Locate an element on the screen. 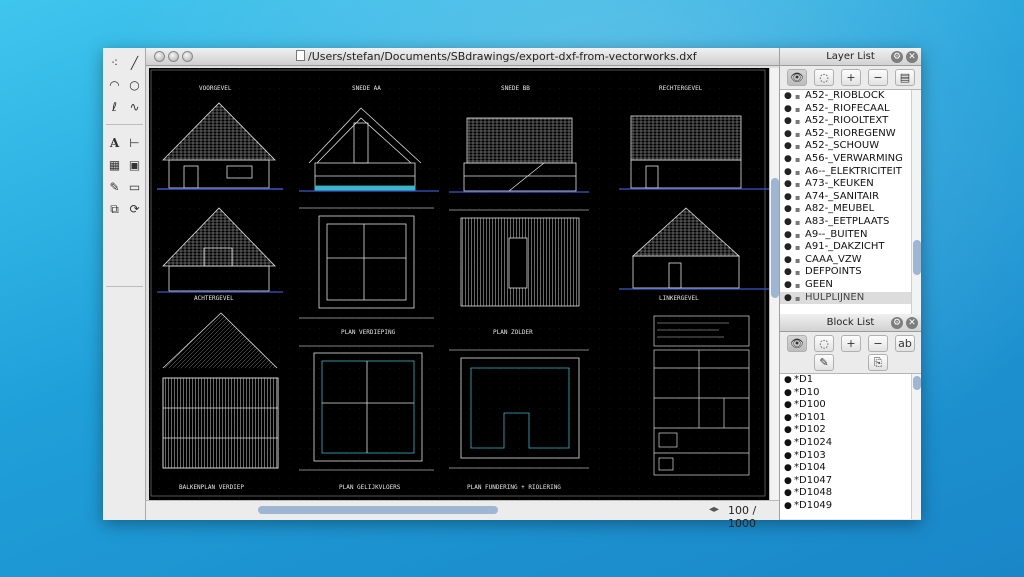 Image resolution: width=1024 pixels, height=577 pixels. block-row: ● *D1047 is located at coordinates (850, 481).